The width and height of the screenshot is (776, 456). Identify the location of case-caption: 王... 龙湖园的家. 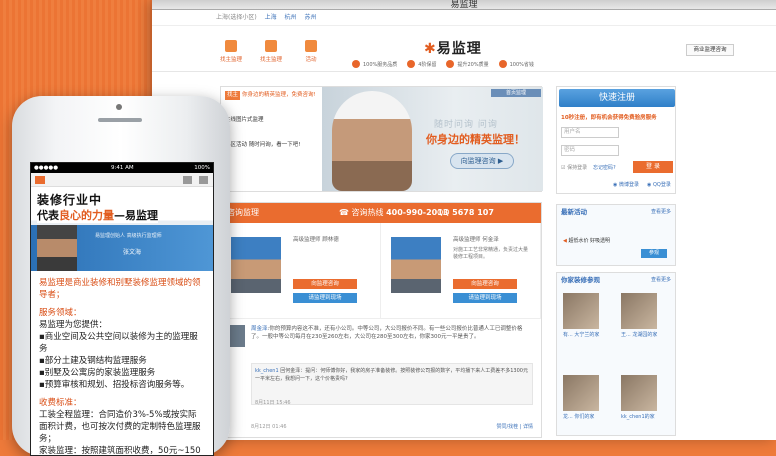
(651, 334).